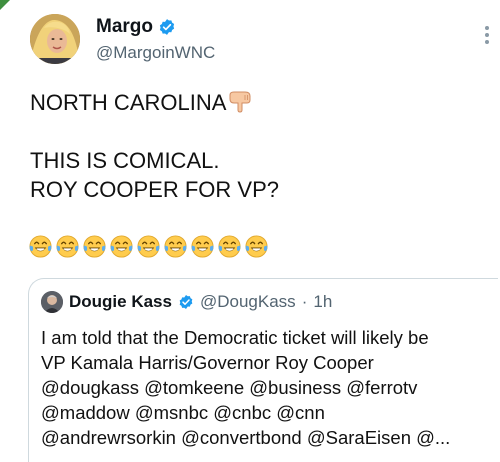 This screenshot has height=462, width=500. What do you see at coordinates (155, 53) in the screenshot?
I see `author-handle: @MargoinWNC` at bounding box center [155, 53].